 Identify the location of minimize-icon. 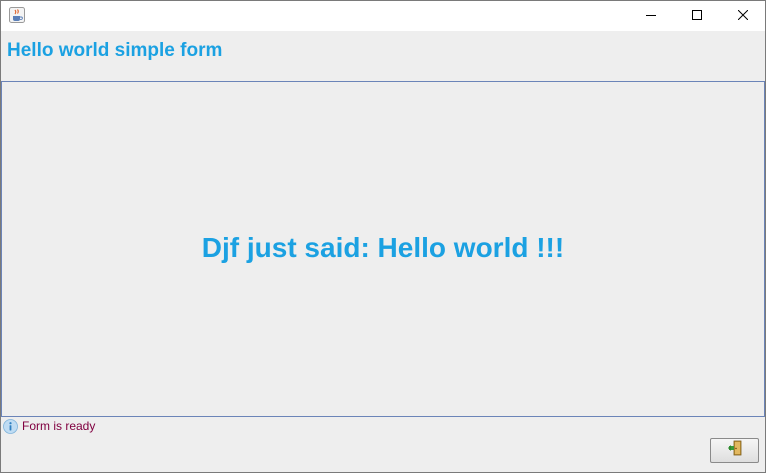
(651, 16).